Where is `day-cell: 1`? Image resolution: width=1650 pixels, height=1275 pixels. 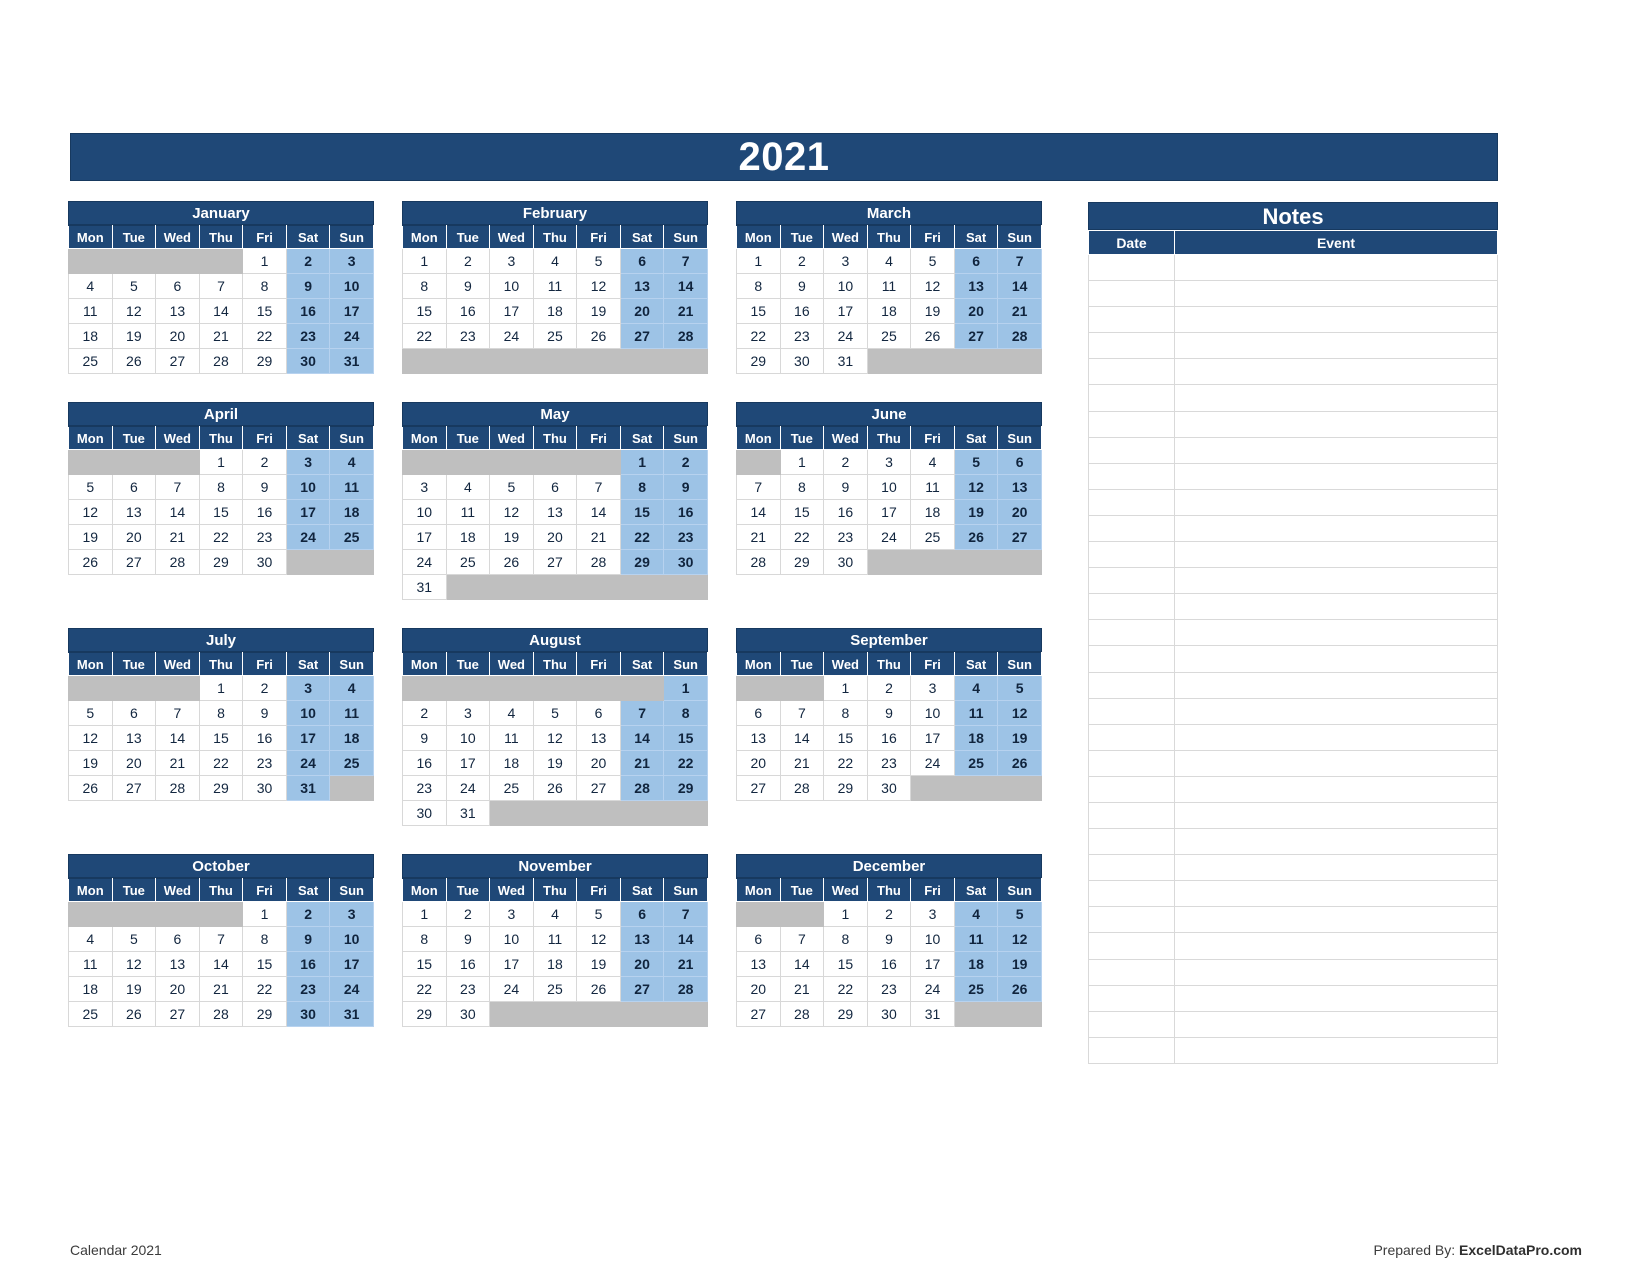
day-cell: 1 is located at coordinates (424, 914).